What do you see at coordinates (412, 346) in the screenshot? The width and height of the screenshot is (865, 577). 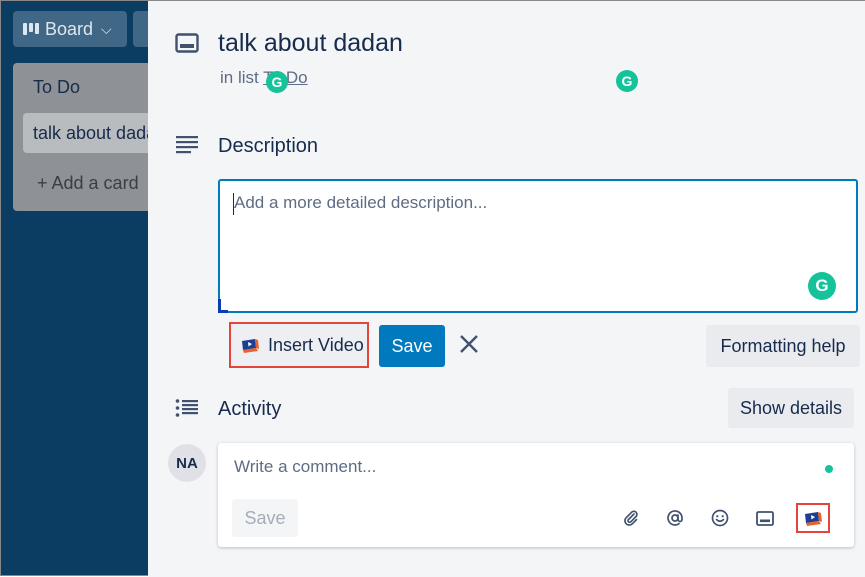 I see `description-save-button: Save` at bounding box center [412, 346].